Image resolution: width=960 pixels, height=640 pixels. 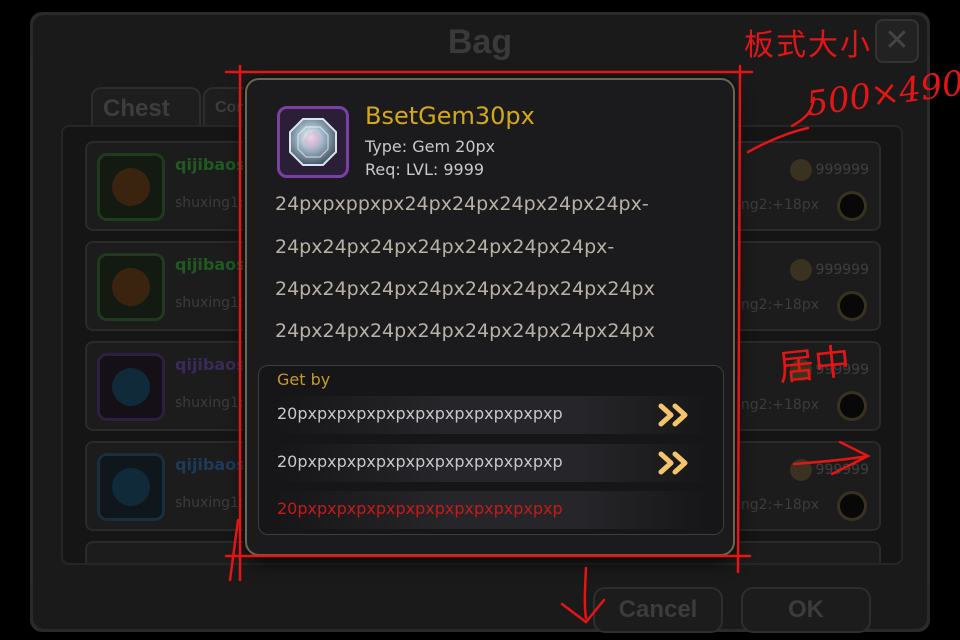 I want to click on close-icon: ✕, so click(x=897, y=40).